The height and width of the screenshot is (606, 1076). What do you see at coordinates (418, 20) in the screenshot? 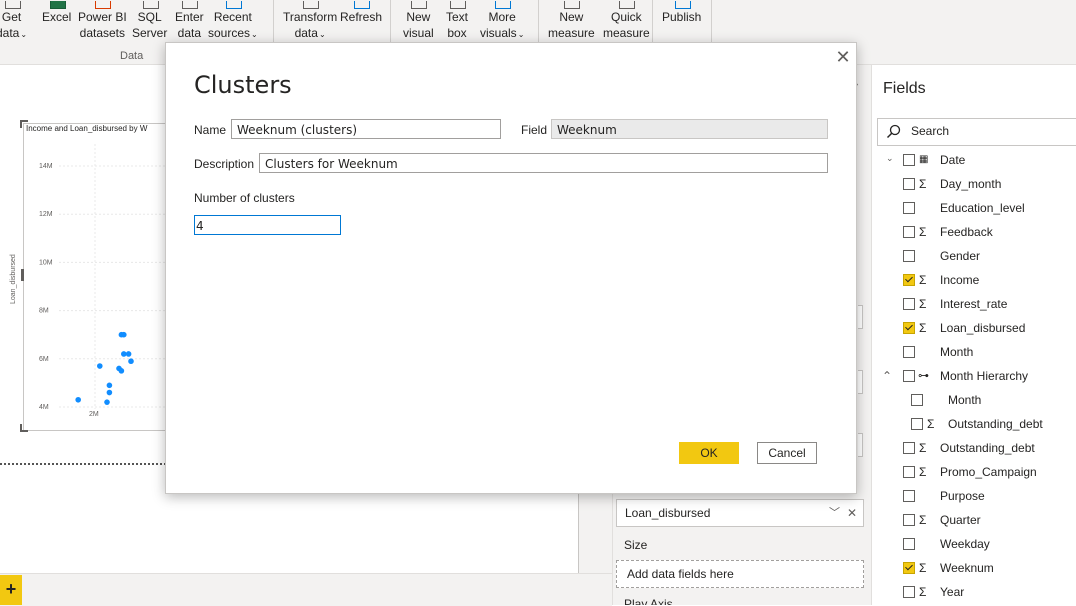
I see `new-visual-button: New visual` at bounding box center [418, 20].